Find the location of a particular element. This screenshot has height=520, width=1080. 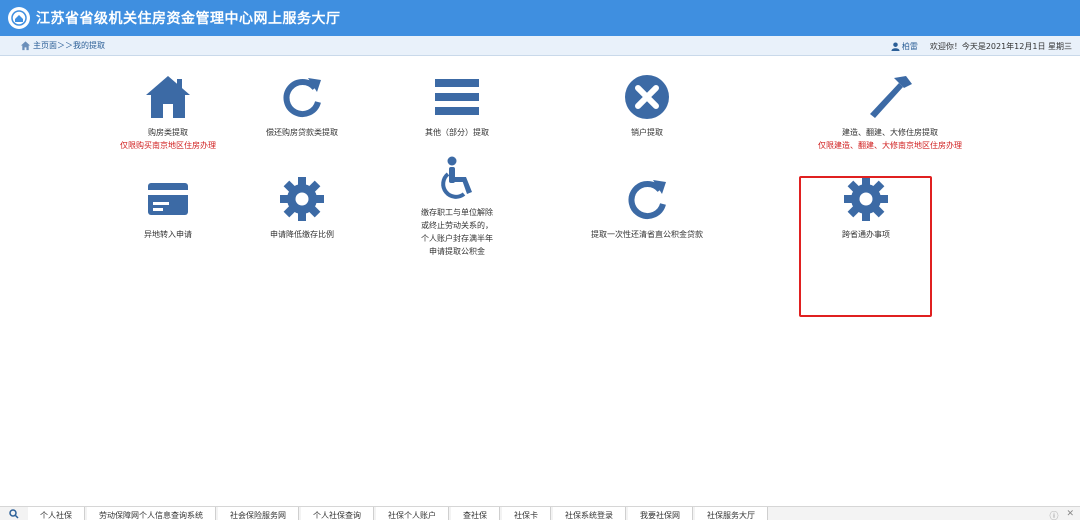

tile-repay-provincial-loan: 提取一次性还清省直公积金贷款 is located at coordinates (647, 208).